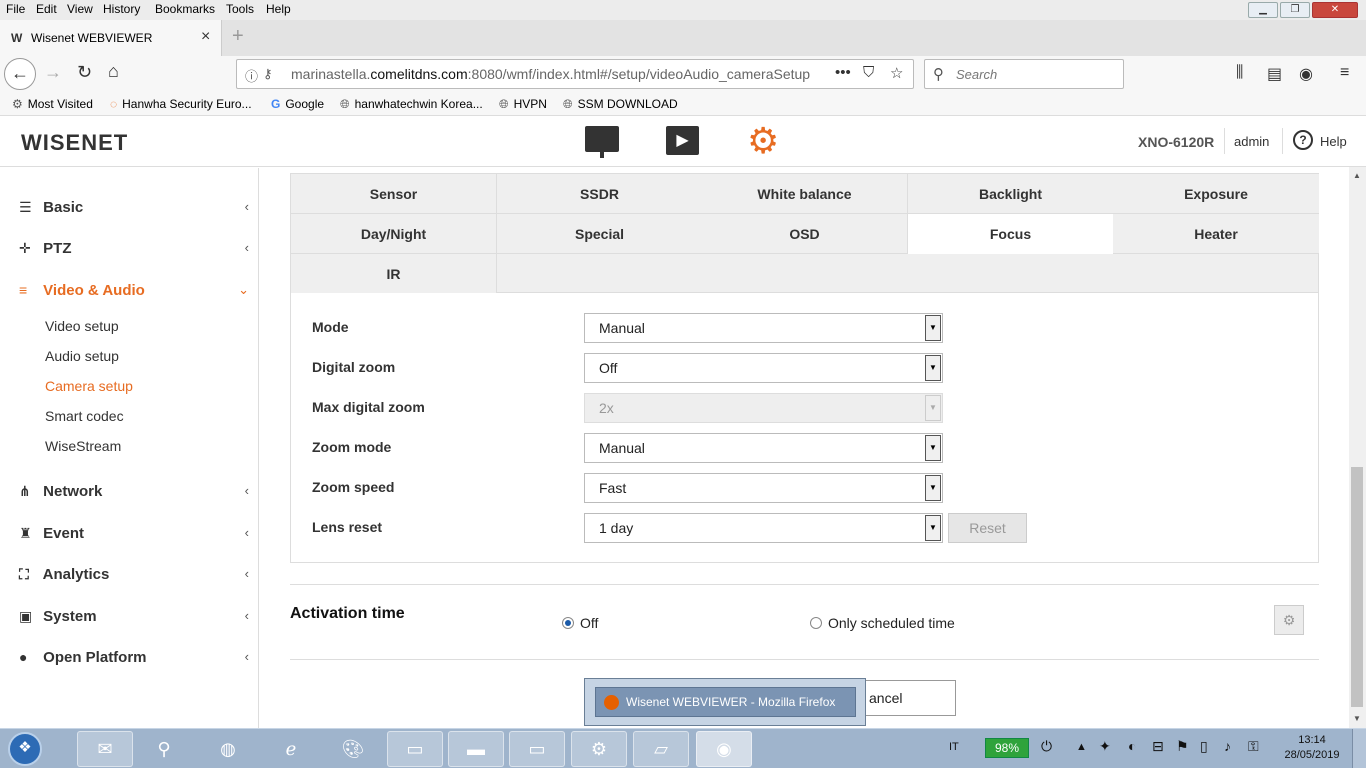 This screenshot has height=768, width=1366. What do you see at coordinates (1132, 746) in the screenshot?
I see `tray-app-icon: ◐` at bounding box center [1132, 746].